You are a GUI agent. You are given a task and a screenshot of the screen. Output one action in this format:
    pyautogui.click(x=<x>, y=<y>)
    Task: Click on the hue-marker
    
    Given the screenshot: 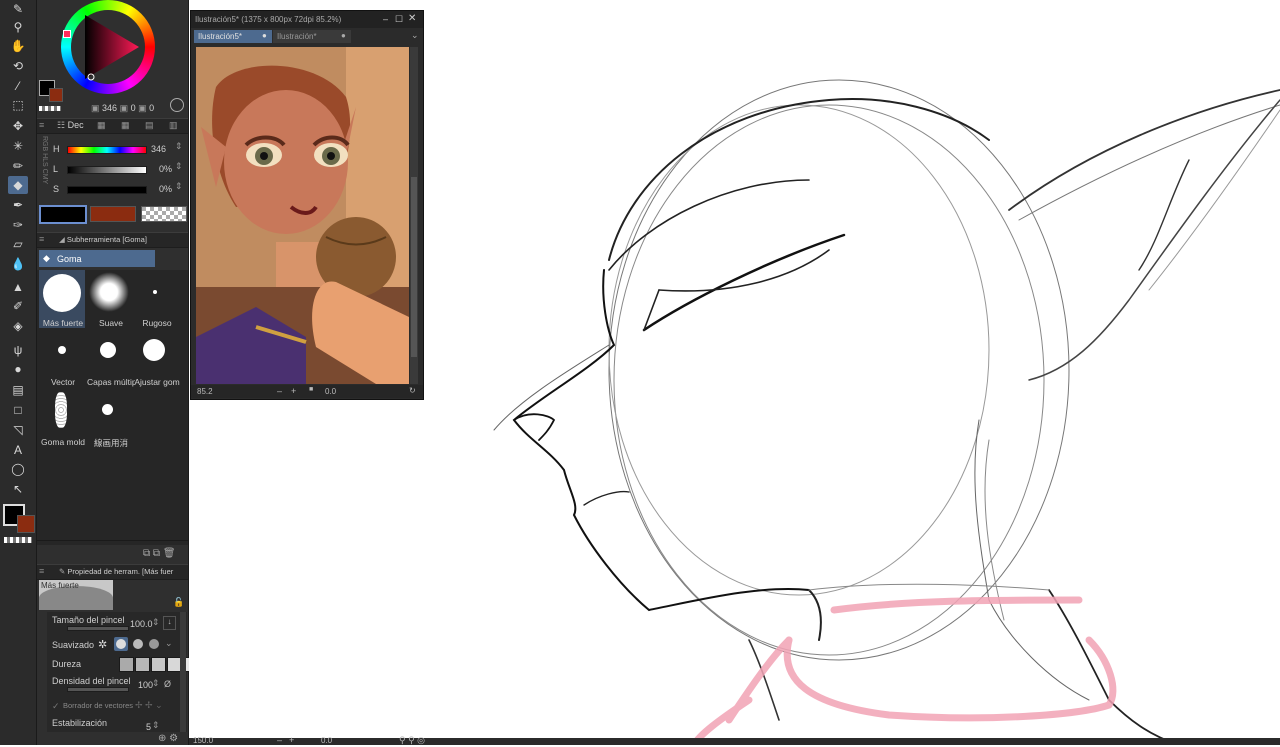 What is the action you would take?
    pyautogui.click(x=67, y=34)
    